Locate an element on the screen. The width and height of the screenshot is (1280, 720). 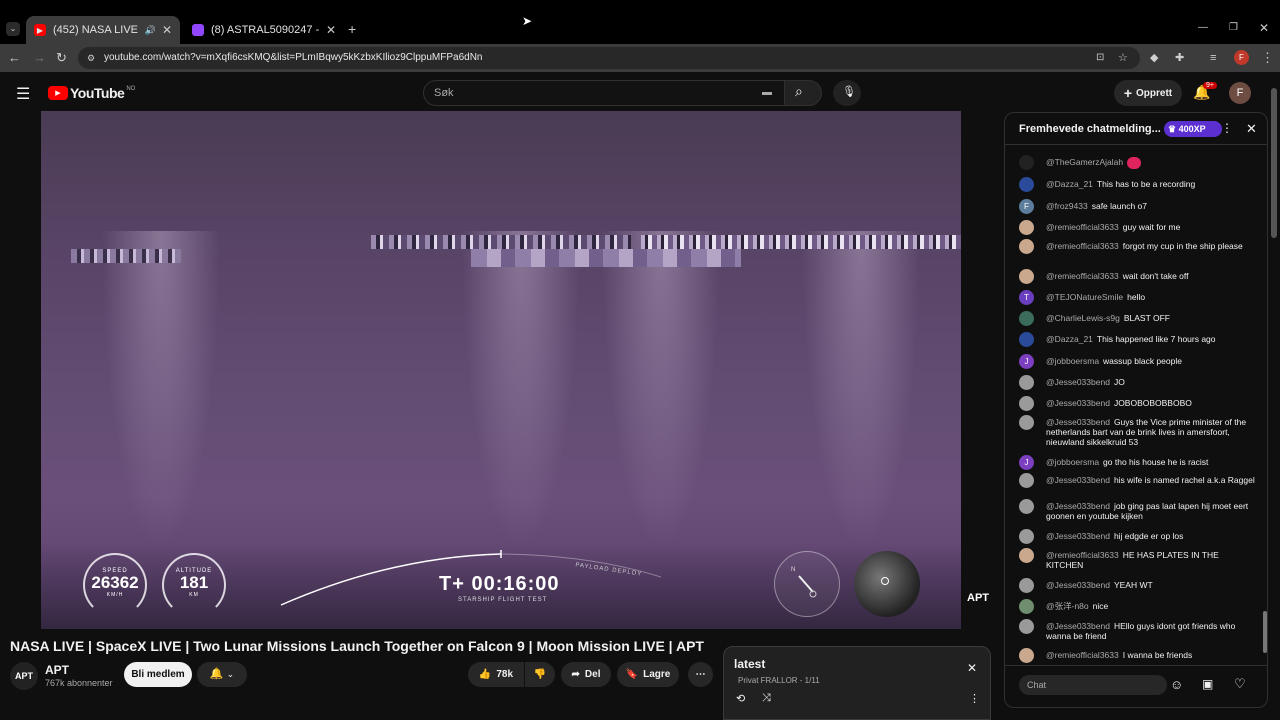
forward-icon: → is located at coordinates (39, 58).